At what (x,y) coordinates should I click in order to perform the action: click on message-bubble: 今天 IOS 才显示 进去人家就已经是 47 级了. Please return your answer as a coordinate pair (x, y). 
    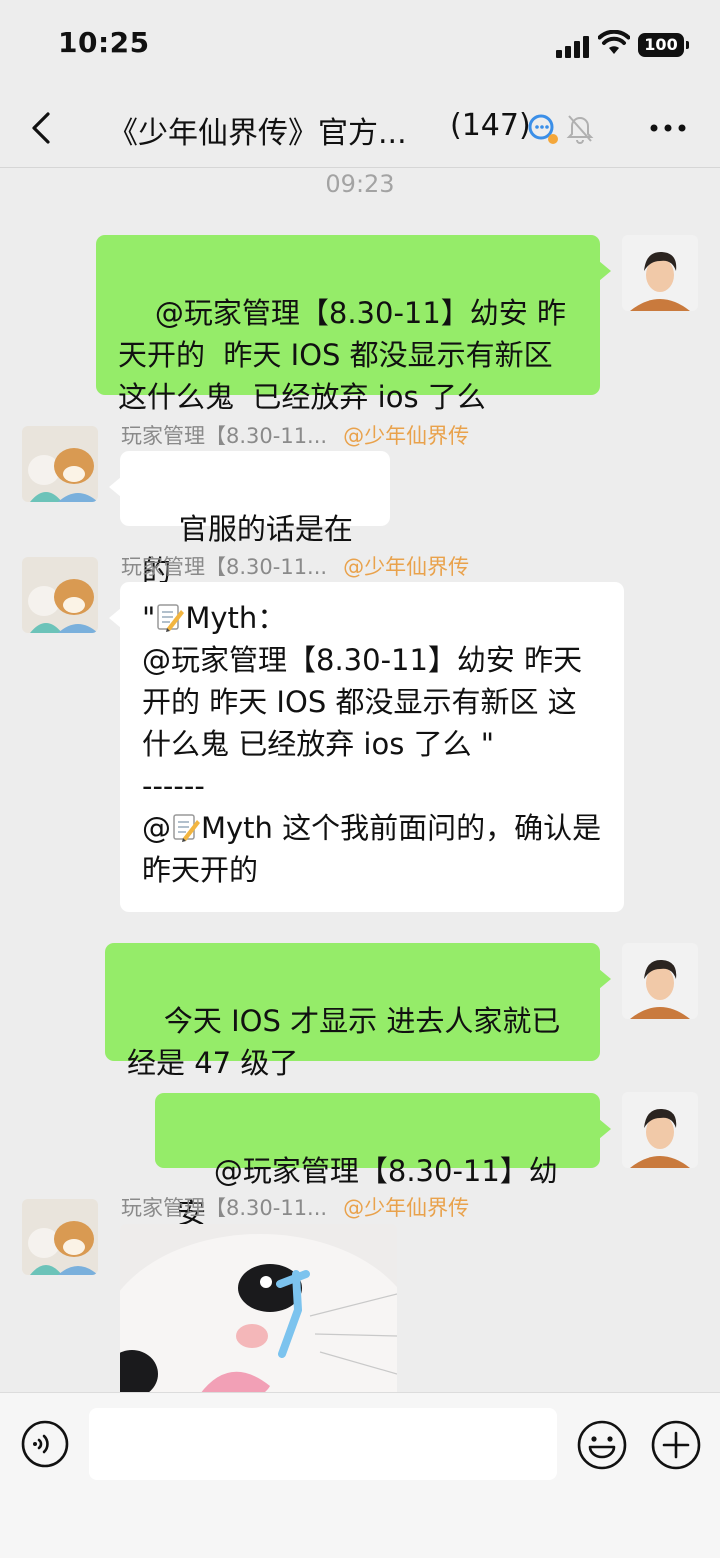
    Looking at the image, I should click on (358, 1011).